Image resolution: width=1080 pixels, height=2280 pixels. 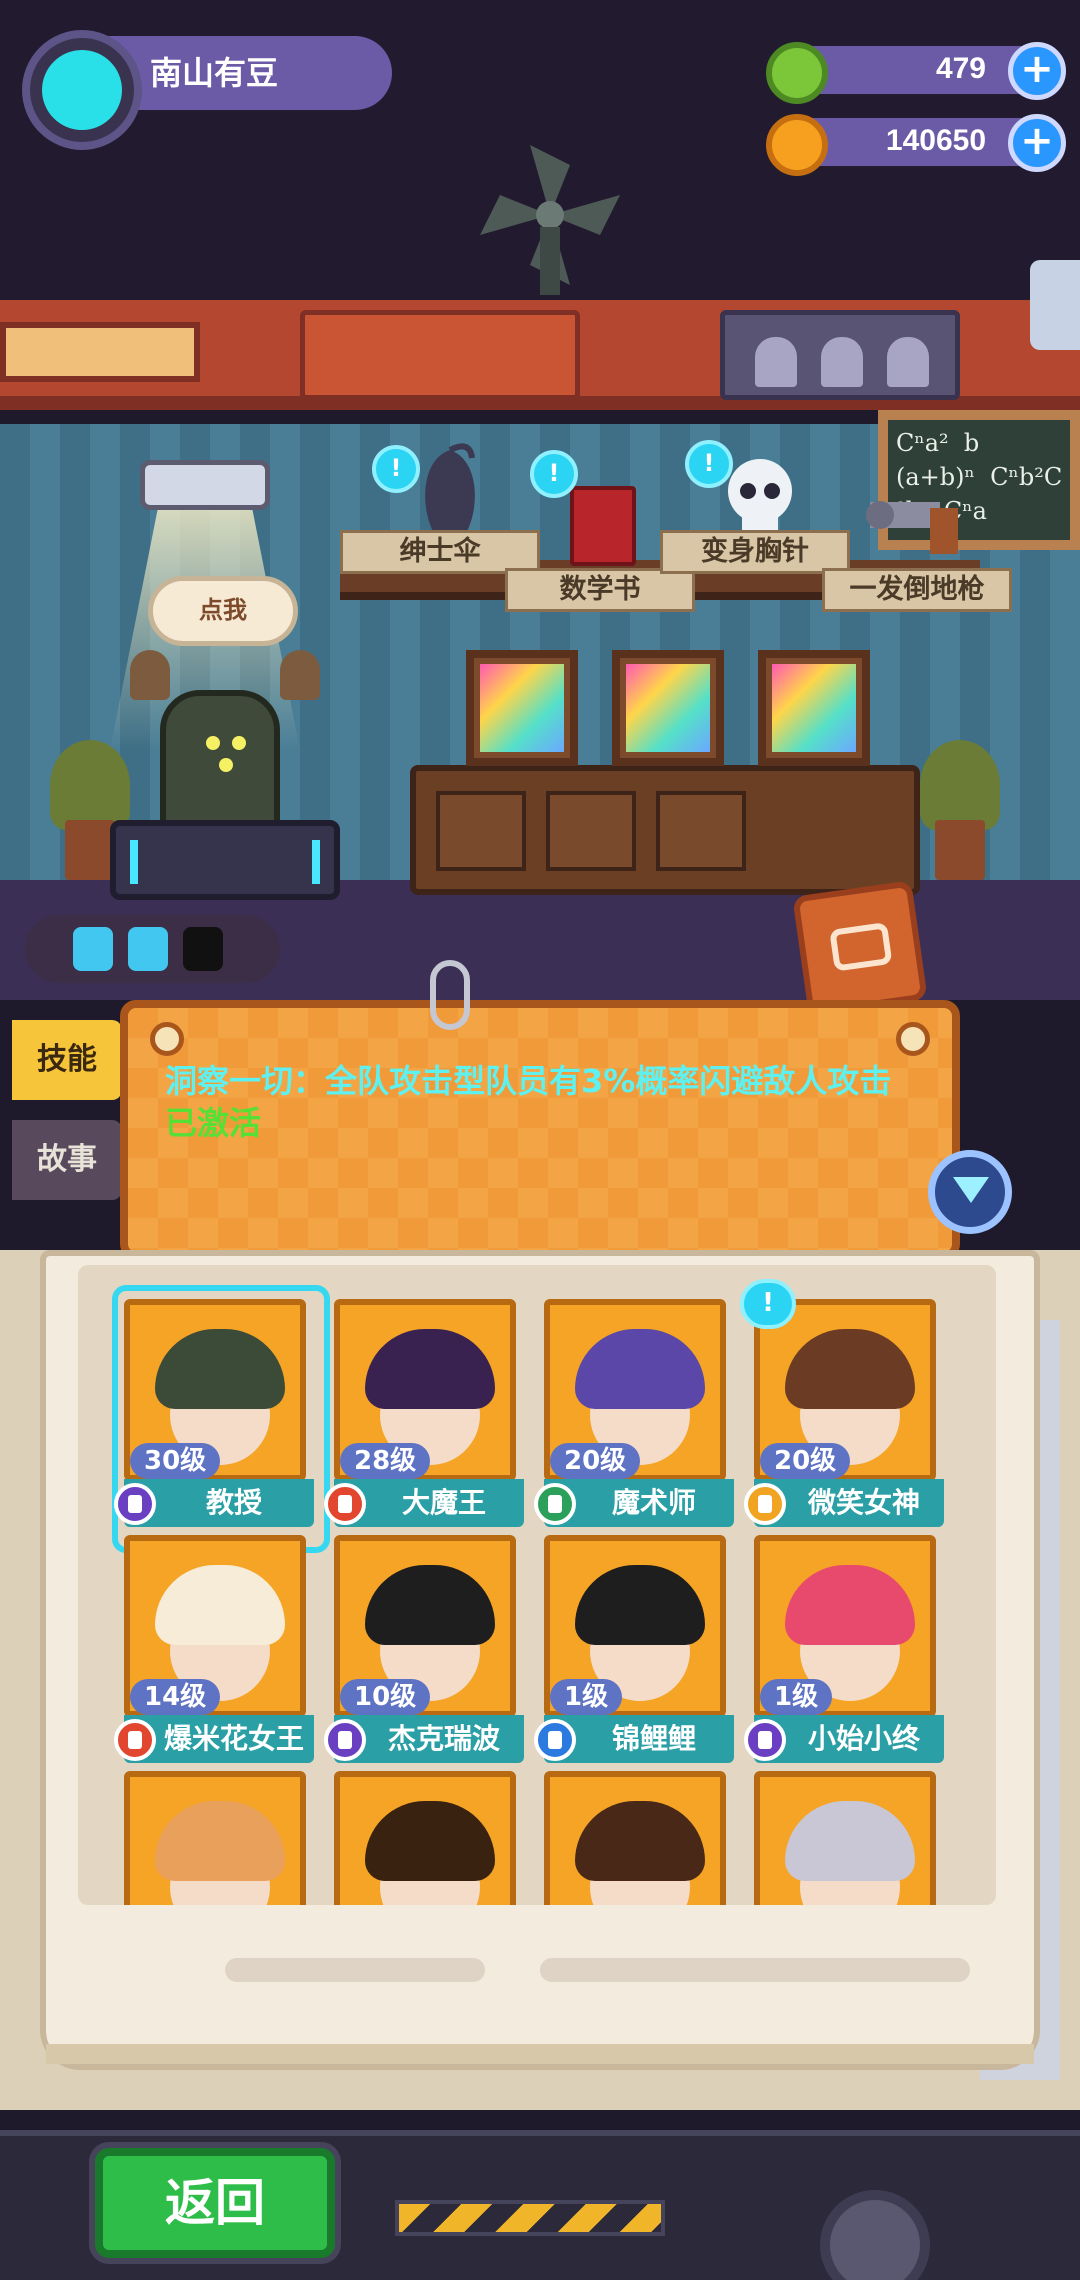 What do you see at coordinates (215, 1650) in the screenshot?
I see `character-card: 爆米花女王 14级` at bounding box center [215, 1650].